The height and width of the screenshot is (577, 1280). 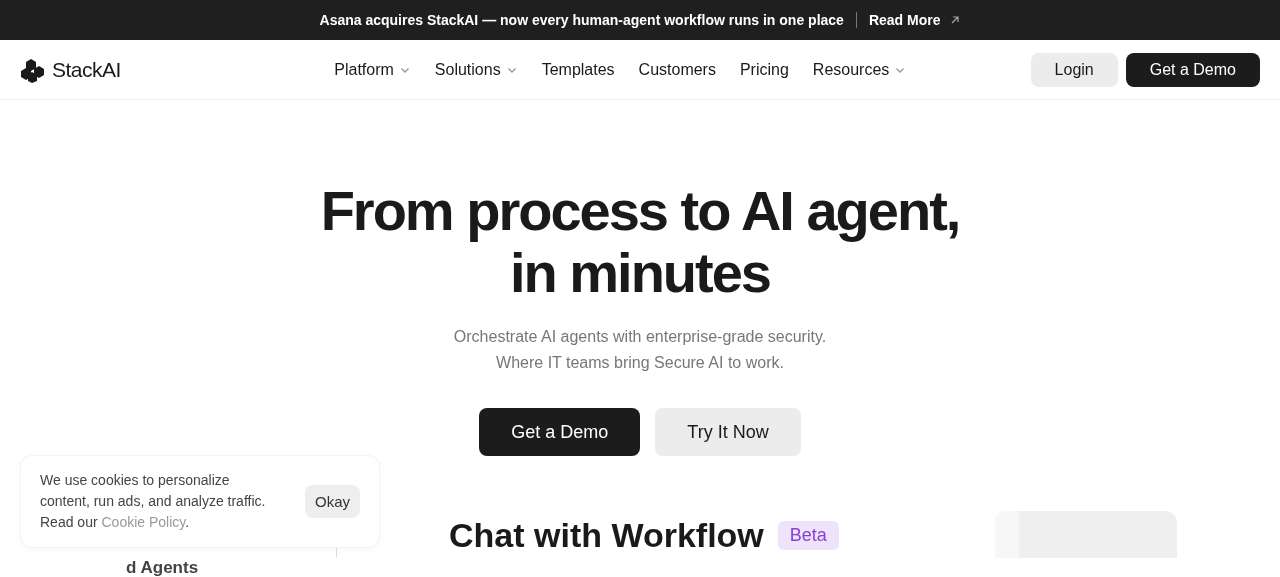 I want to click on beta-badge: Beta, so click(x=808, y=535).